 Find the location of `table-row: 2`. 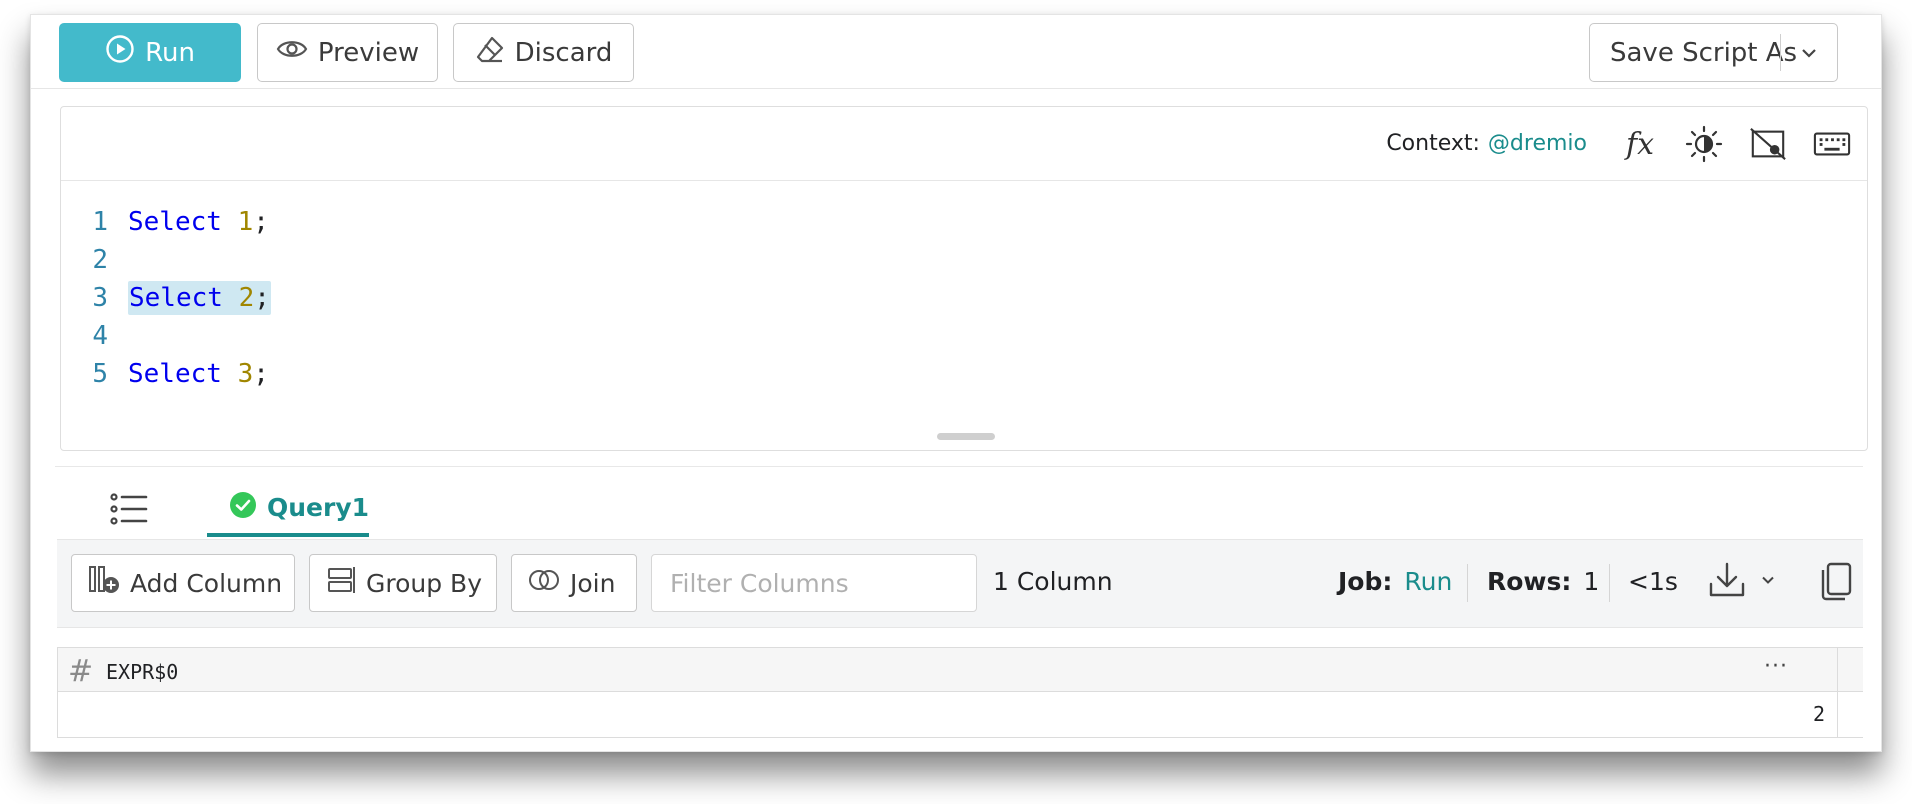

table-row: 2 is located at coordinates (960, 715).